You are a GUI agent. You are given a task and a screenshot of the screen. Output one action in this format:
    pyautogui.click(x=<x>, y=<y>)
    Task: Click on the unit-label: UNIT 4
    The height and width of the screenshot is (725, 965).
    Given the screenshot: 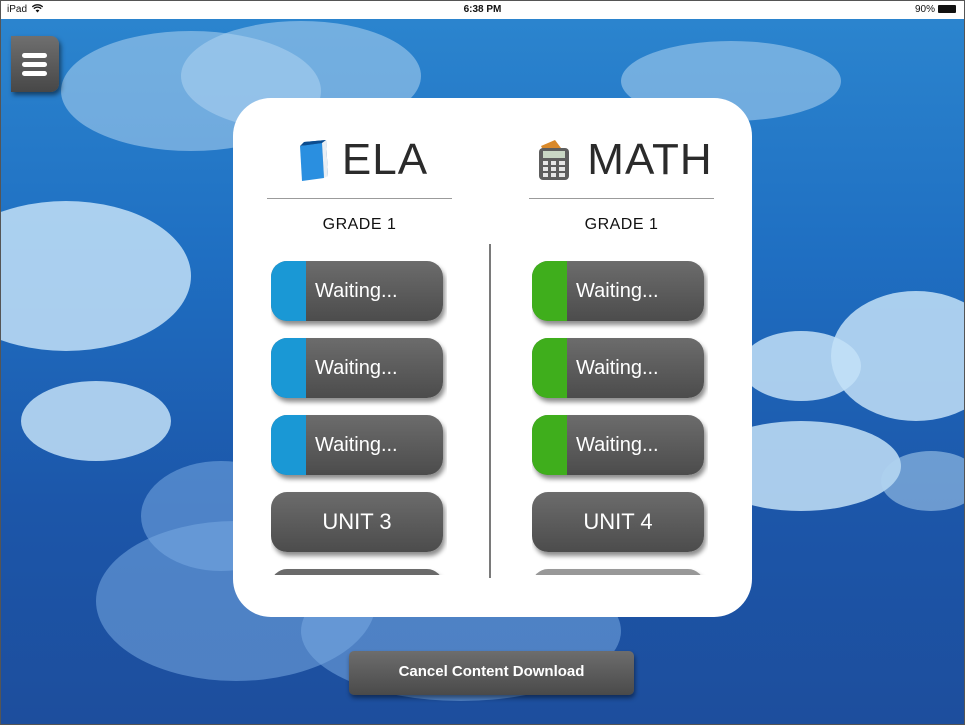 What is the action you would take?
    pyautogui.click(x=618, y=521)
    